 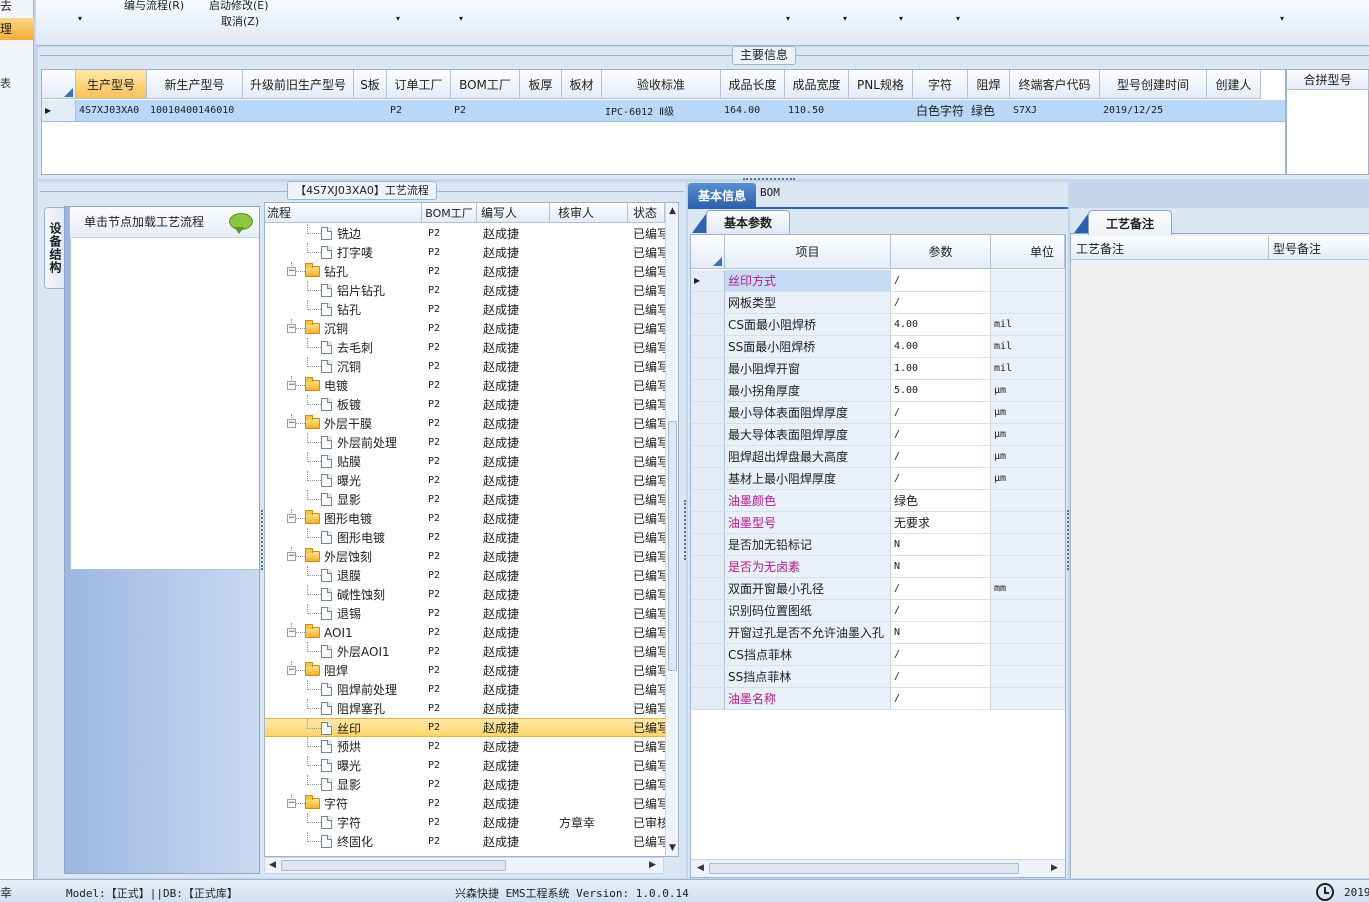 What do you see at coordinates (465, 537) in the screenshot?
I see `tree-row: 图形电镀 P2赵成捷 已编写` at bounding box center [465, 537].